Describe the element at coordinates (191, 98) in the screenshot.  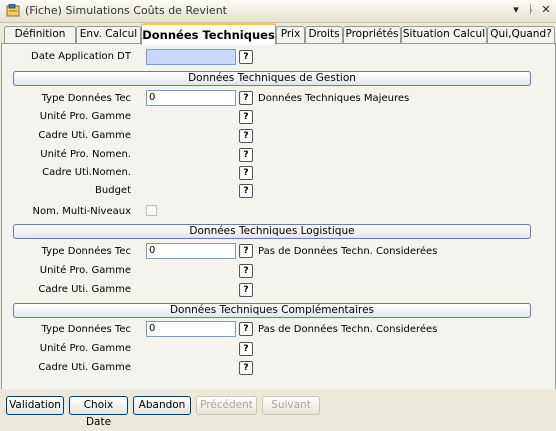
I see `gestion-type-input: 0` at that location.